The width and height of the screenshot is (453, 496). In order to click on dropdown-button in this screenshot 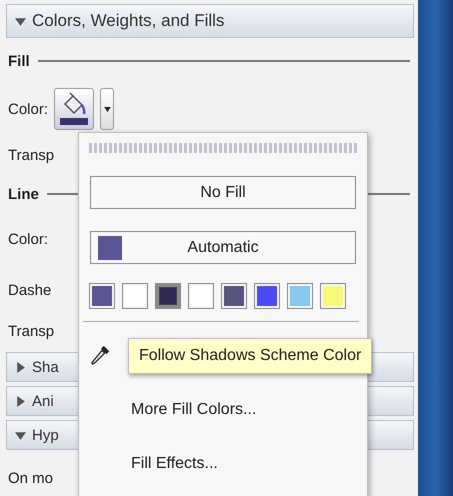, I will do `click(107, 109)`.